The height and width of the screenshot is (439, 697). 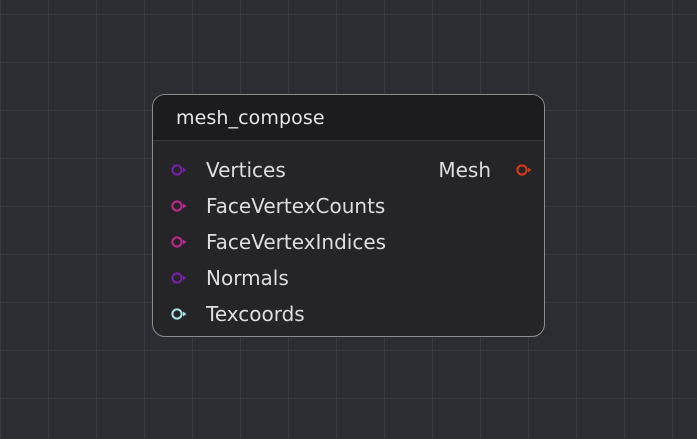 What do you see at coordinates (348, 170) in the screenshot?
I see `input-row-vertices: Vertices Mesh` at bounding box center [348, 170].